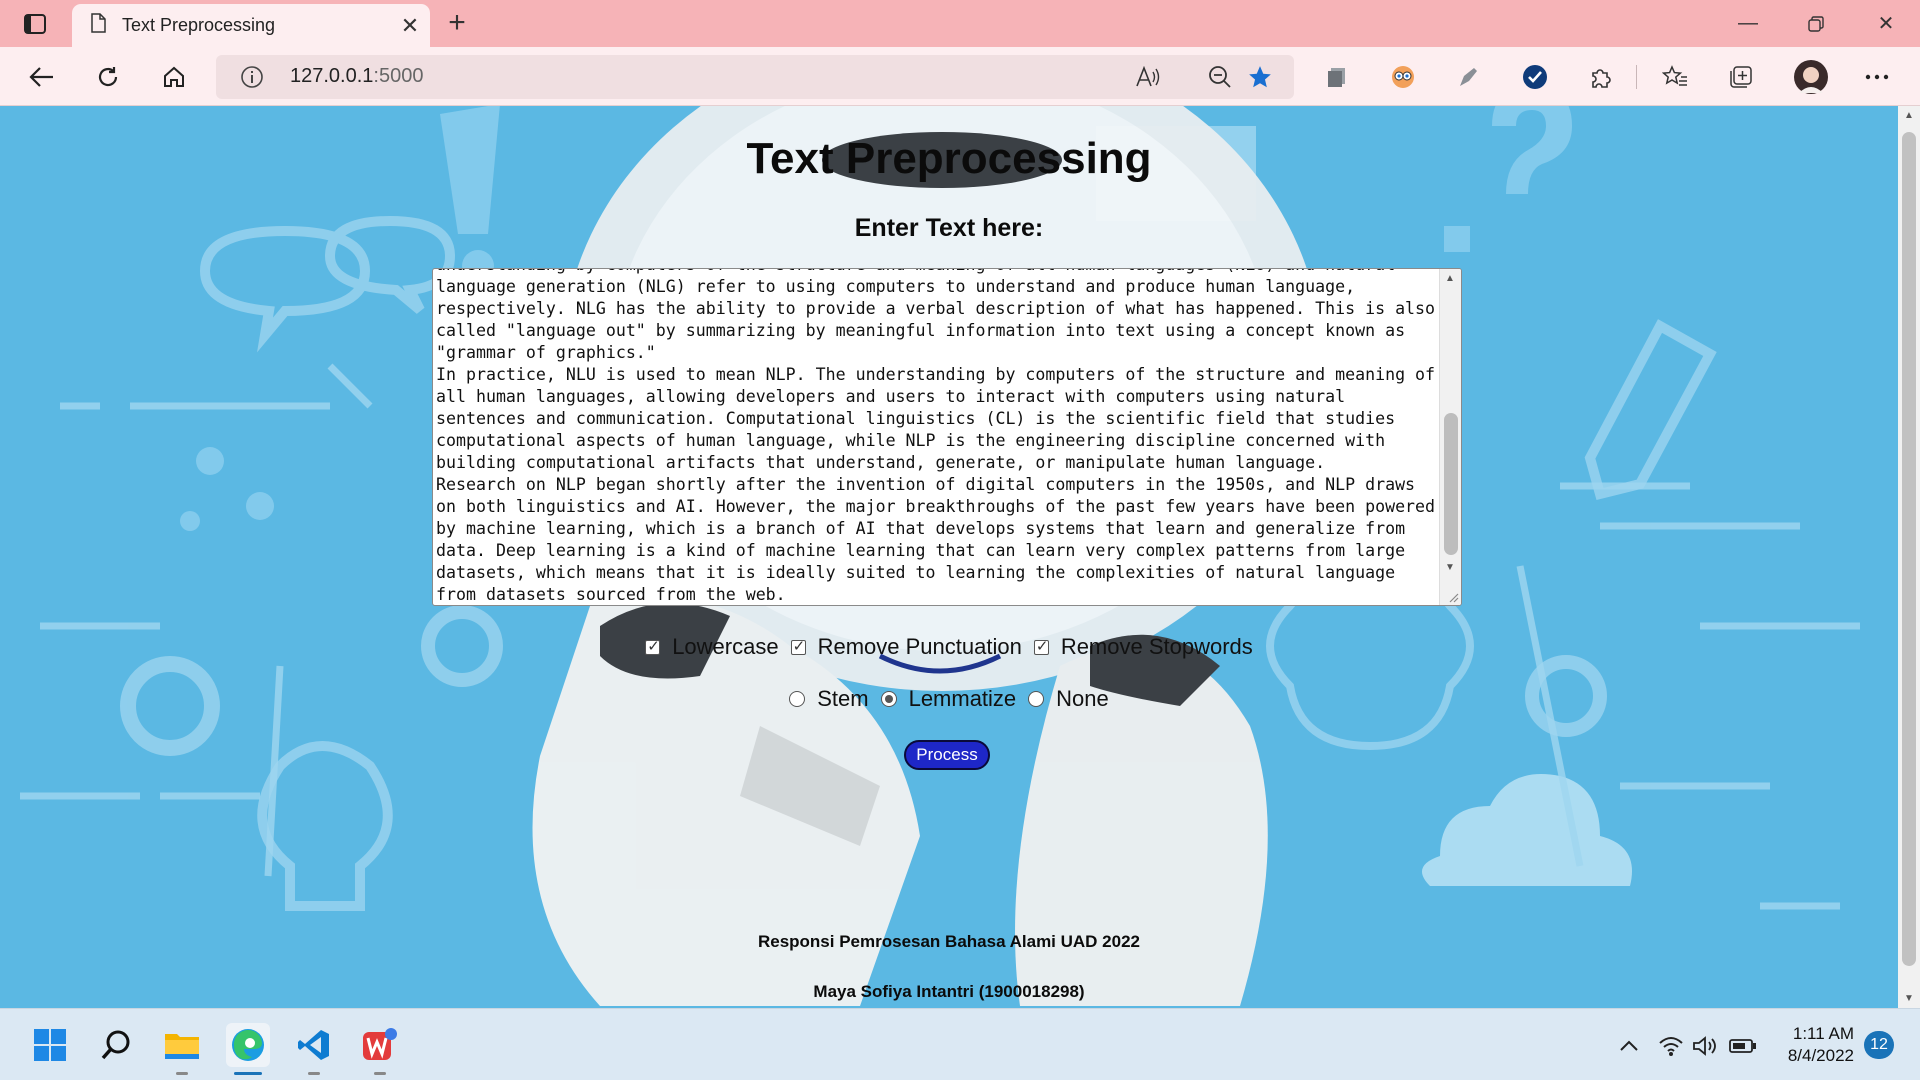 The image size is (1920, 1080). I want to click on input-label: Enter Text here:, so click(949, 228).